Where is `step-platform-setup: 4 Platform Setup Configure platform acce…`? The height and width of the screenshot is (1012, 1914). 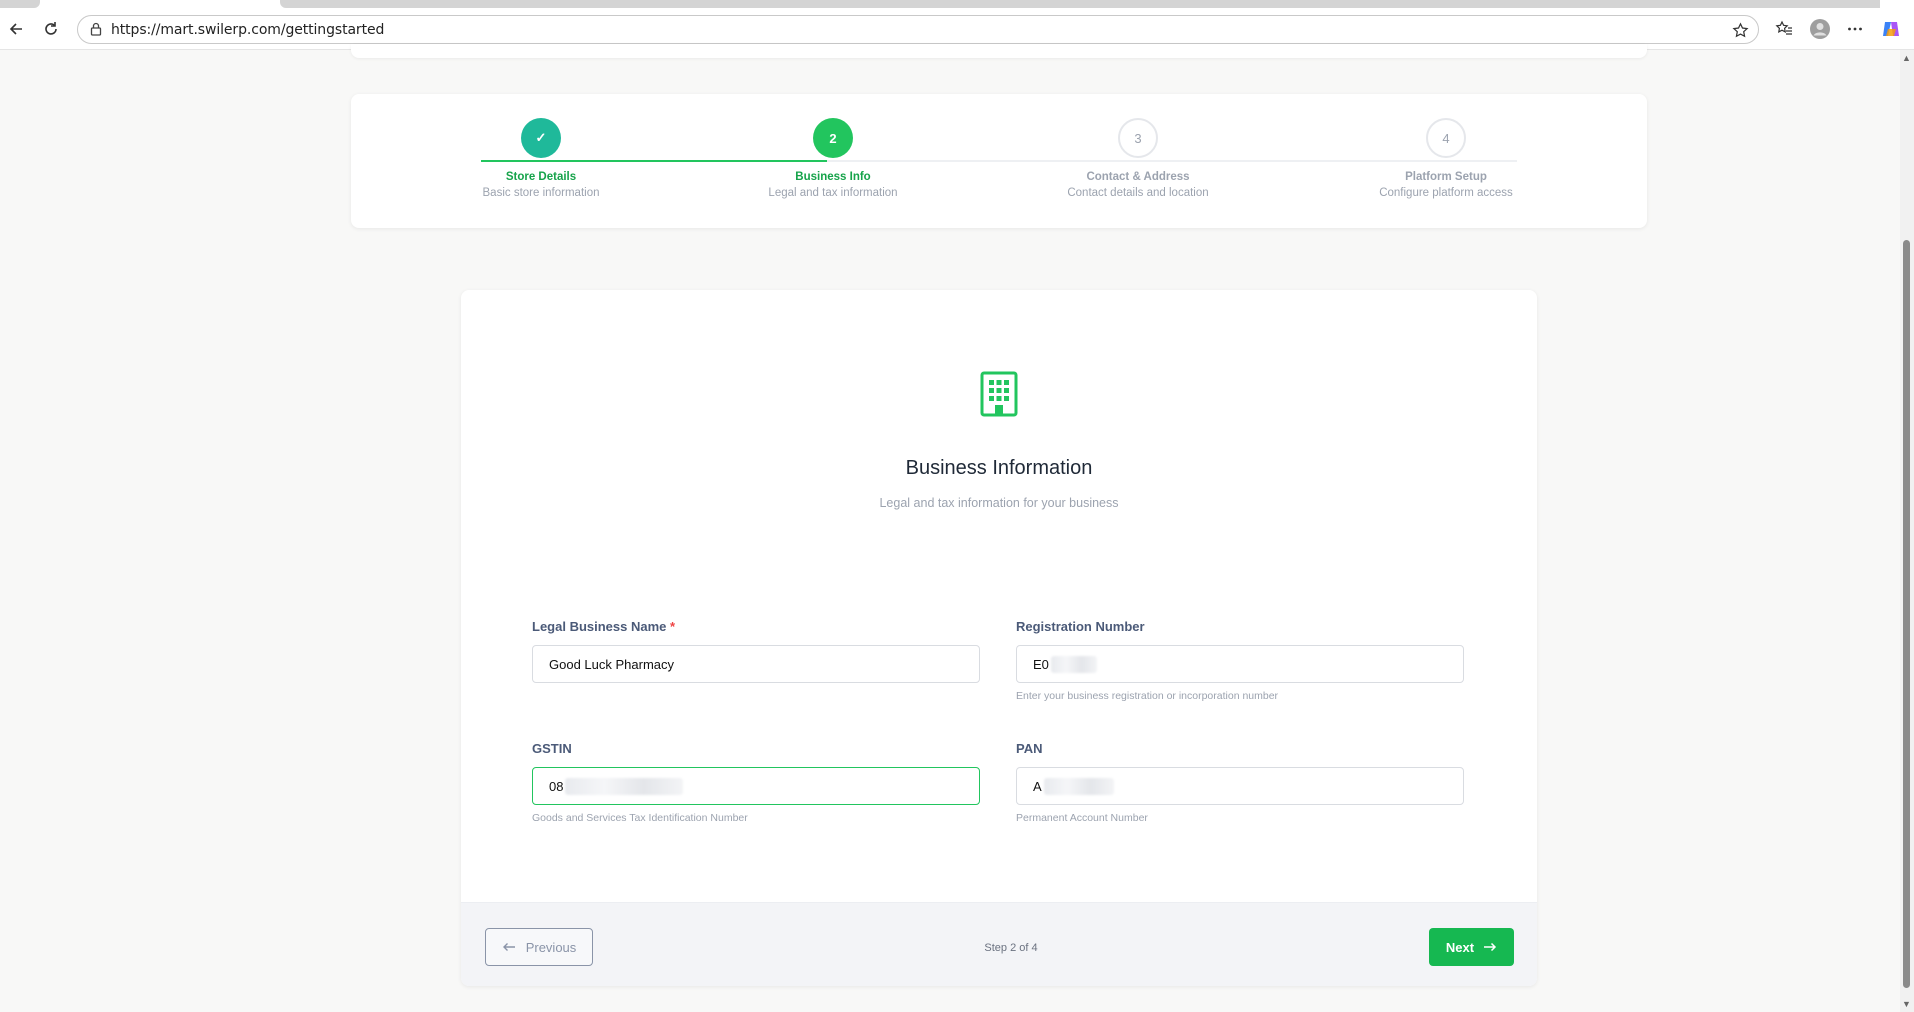 step-platform-setup: 4 Platform Setup Configure platform acce… is located at coordinates (1446, 158).